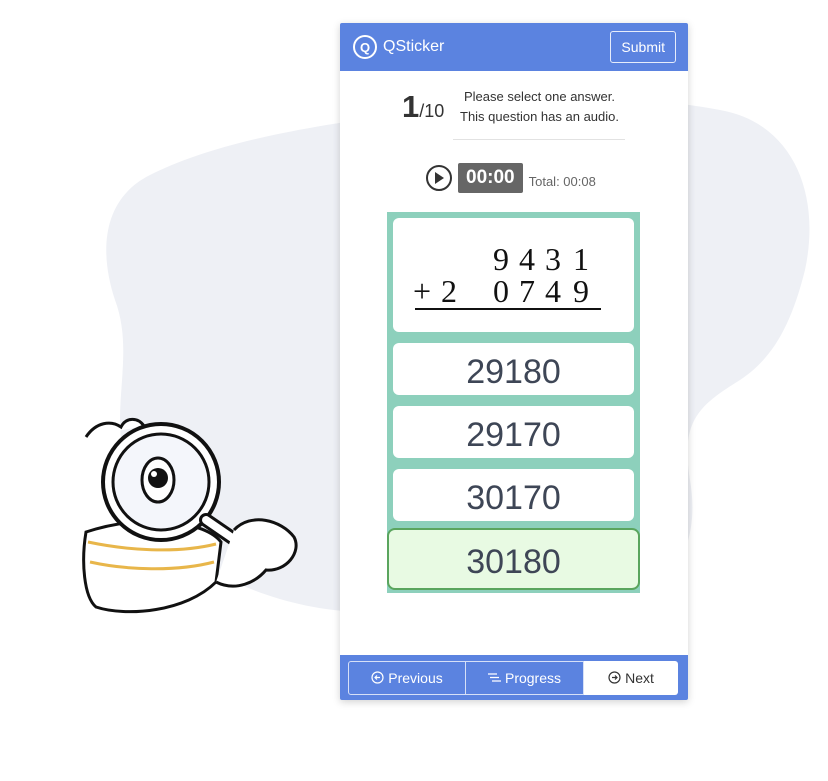 This screenshot has height=781, width=828. Describe the element at coordinates (190, 515) in the screenshot. I see `detective-mascot-illustration` at that location.